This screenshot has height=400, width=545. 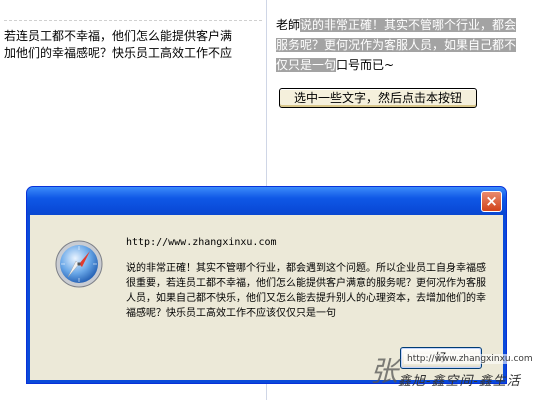 I want to click on close-button: ×, so click(x=491, y=201).